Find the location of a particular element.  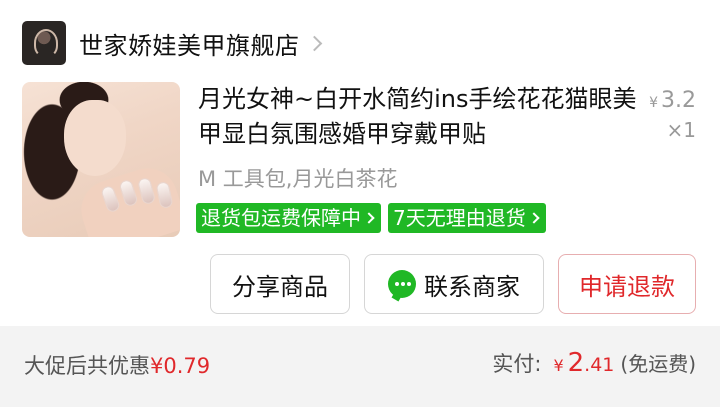

shop-logo is located at coordinates (44, 43).